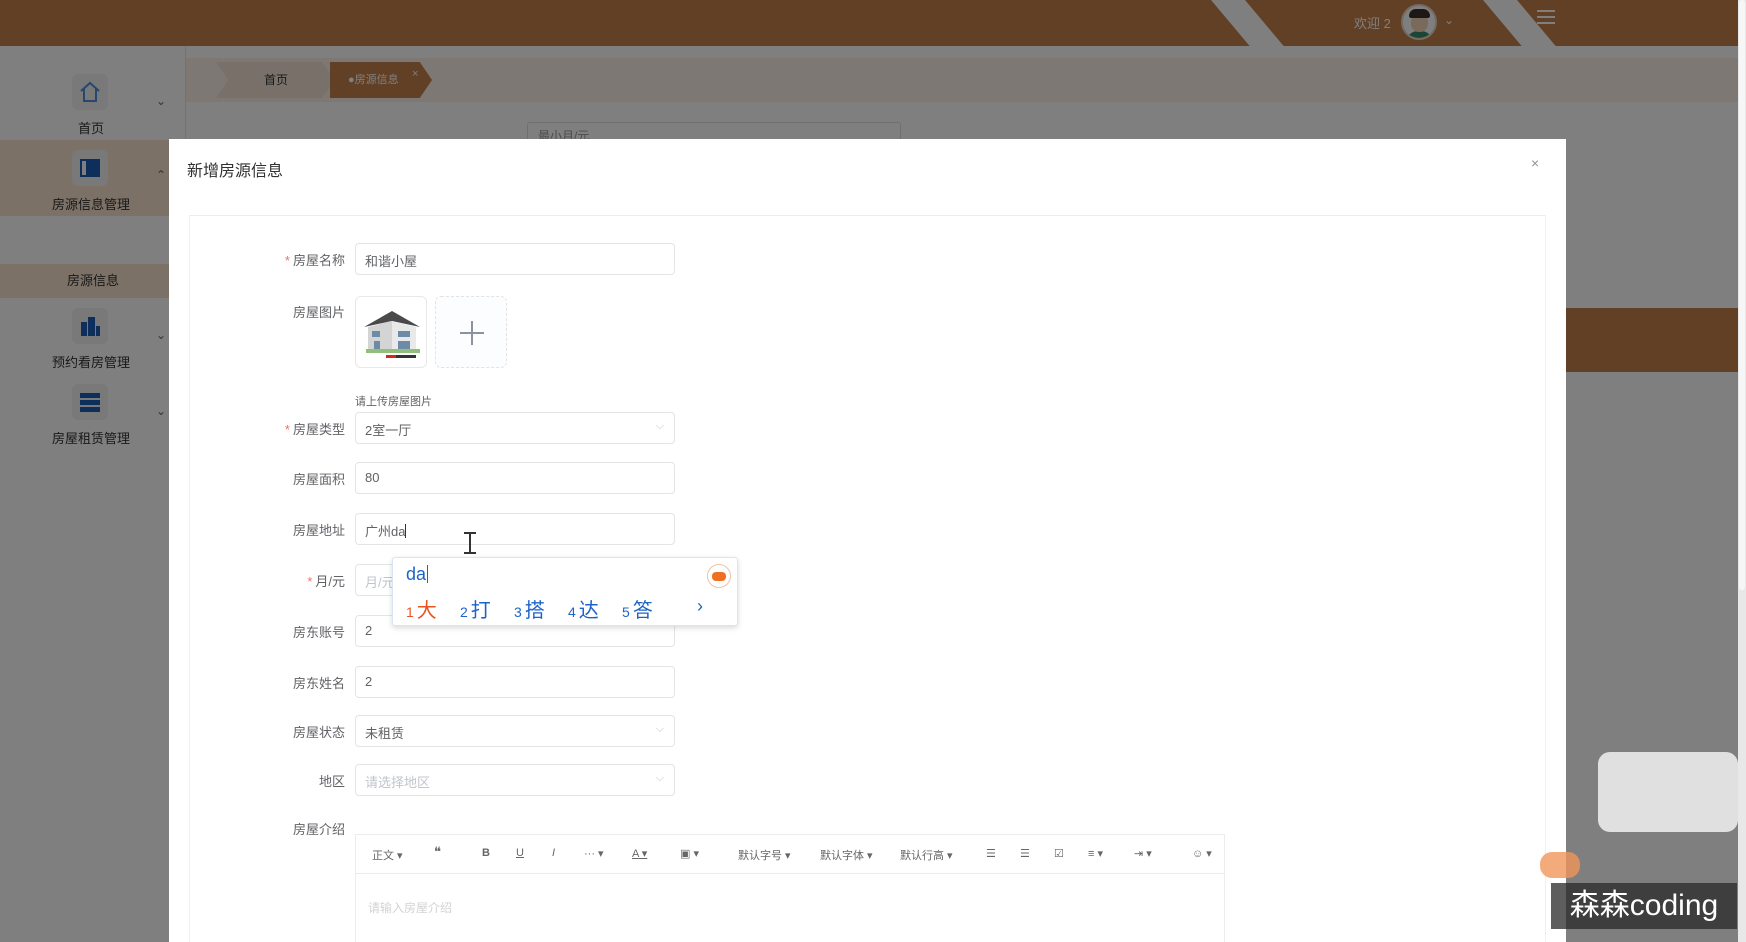 The image size is (1746, 942). What do you see at coordinates (719, 576) in the screenshot?
I see `ime-logo-icon` at bounding box center [719, 576].